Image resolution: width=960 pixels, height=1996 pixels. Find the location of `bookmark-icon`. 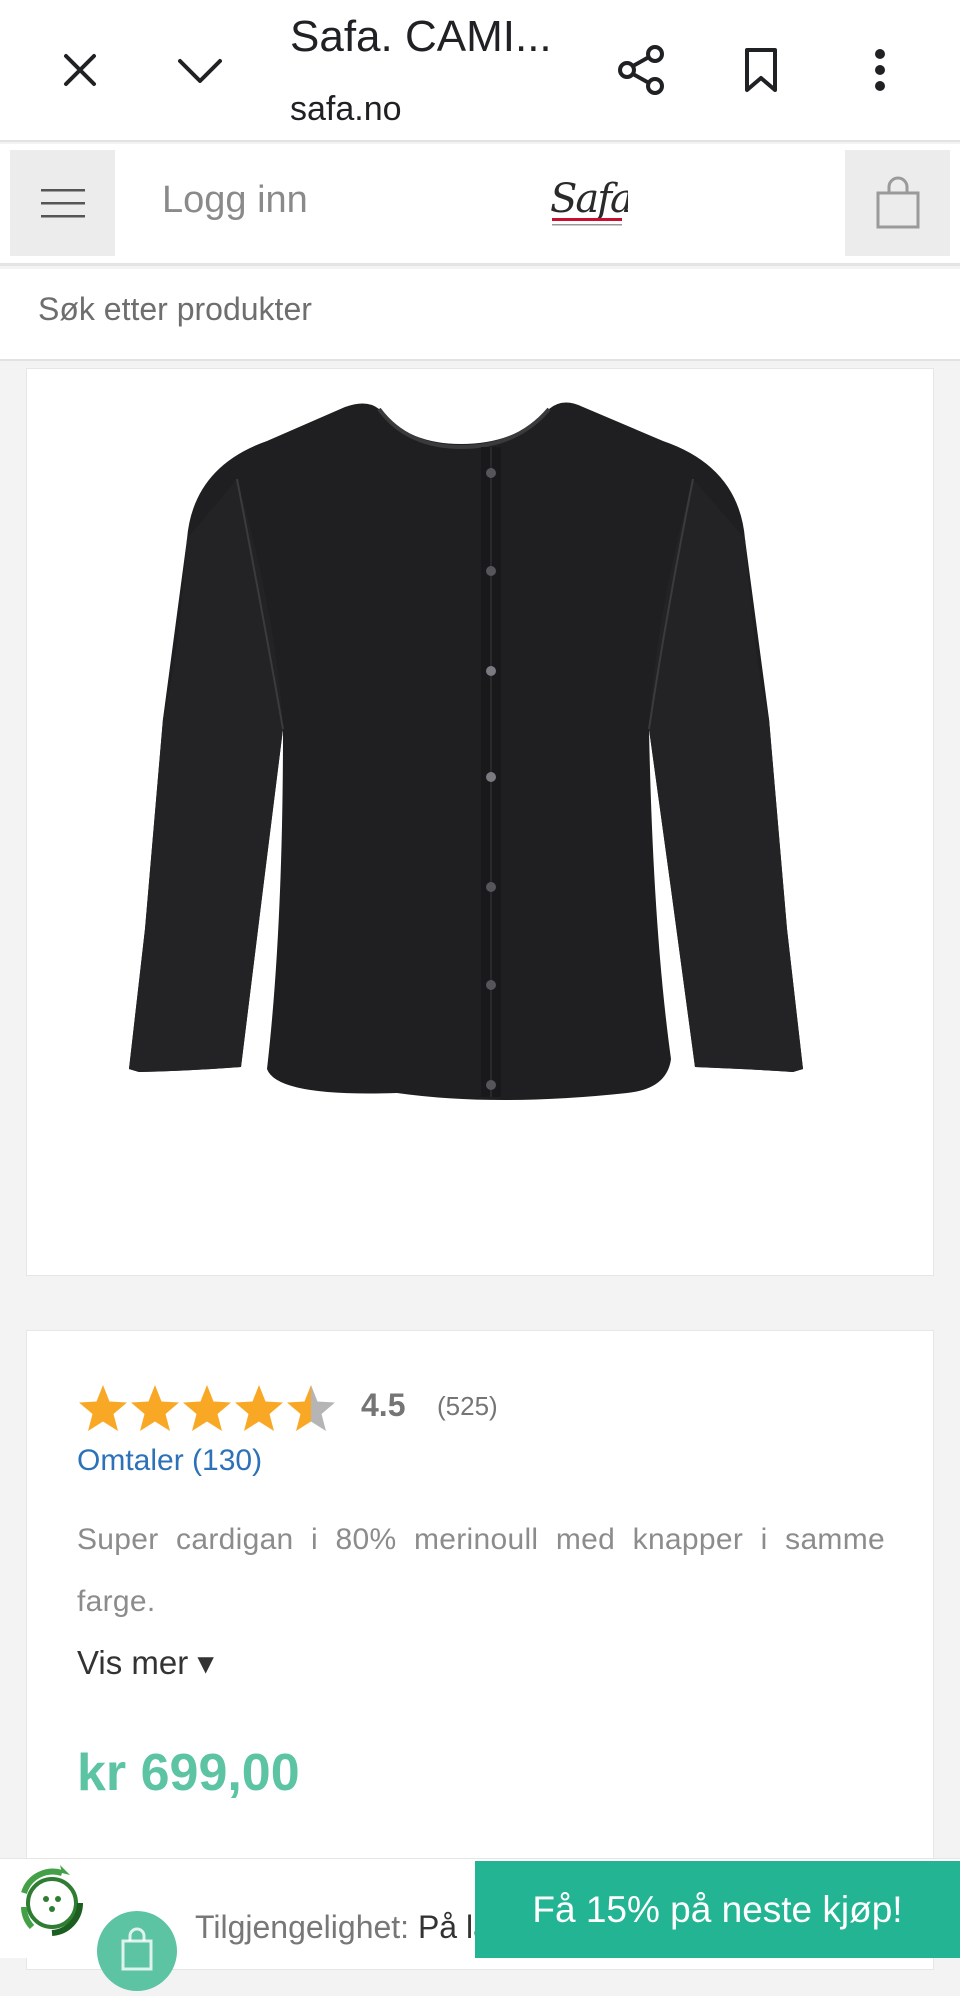

bookmark-icon is located at coordinates (761, 70).